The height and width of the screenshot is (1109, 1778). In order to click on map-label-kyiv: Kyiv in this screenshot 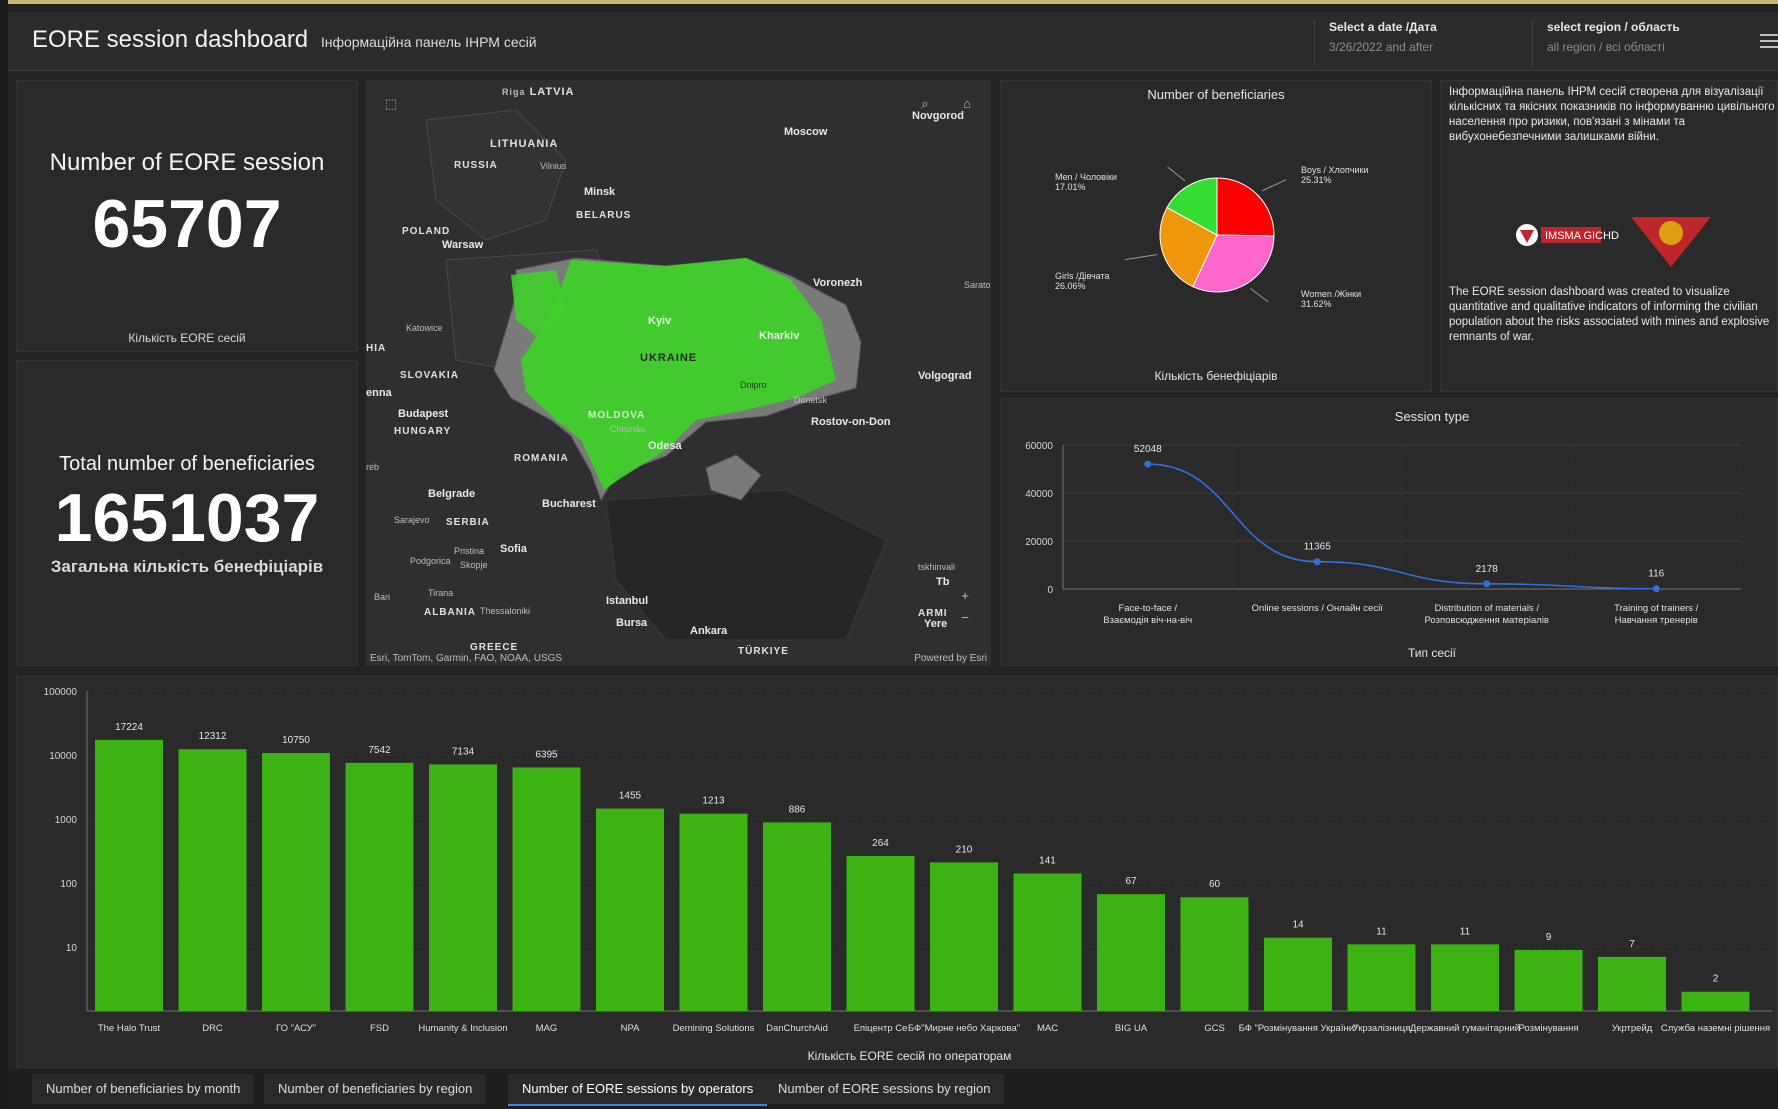, I will do `click(660, 321)`.